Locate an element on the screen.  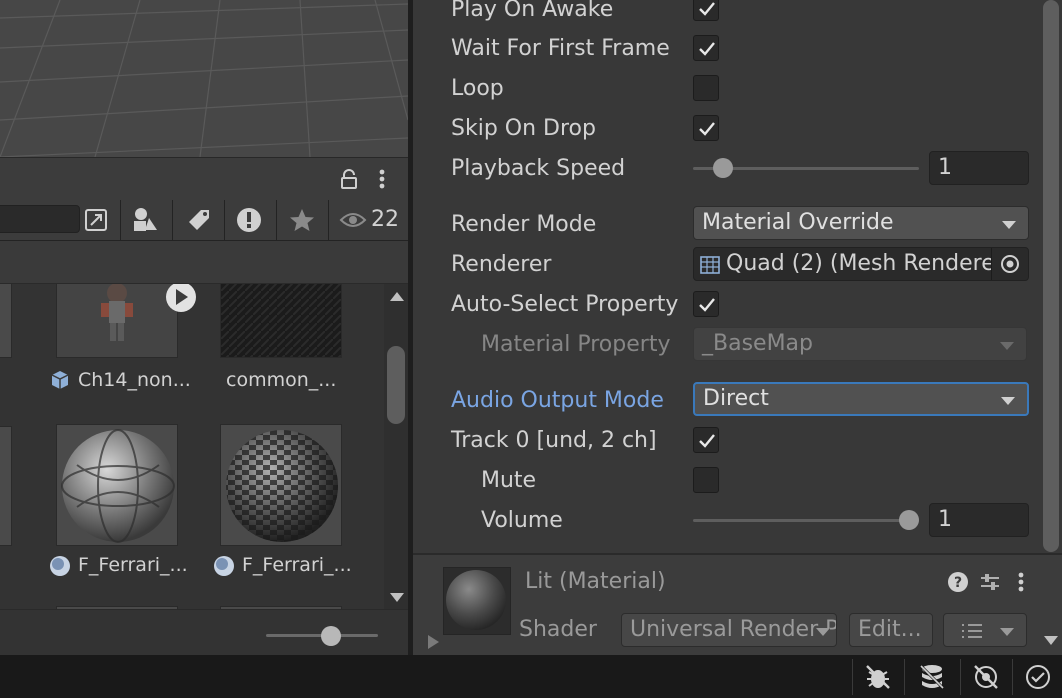
play-on-awake-checkbox is located at coordinates (706, 10).